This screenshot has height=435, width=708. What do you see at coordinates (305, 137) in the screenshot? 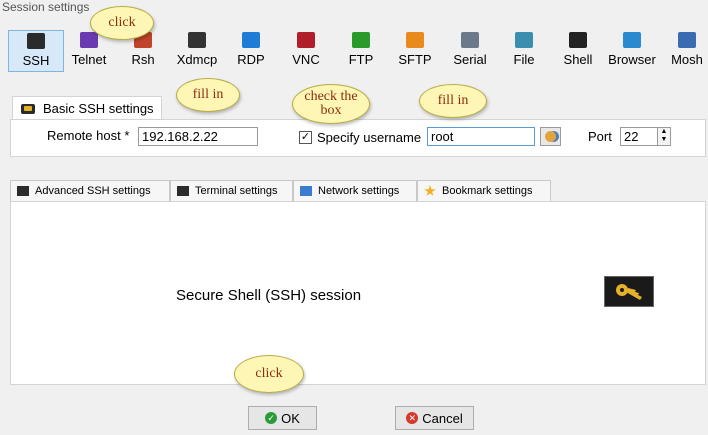
I see `specify-username-checkbox: ✓` at bounding box center [305, 137].